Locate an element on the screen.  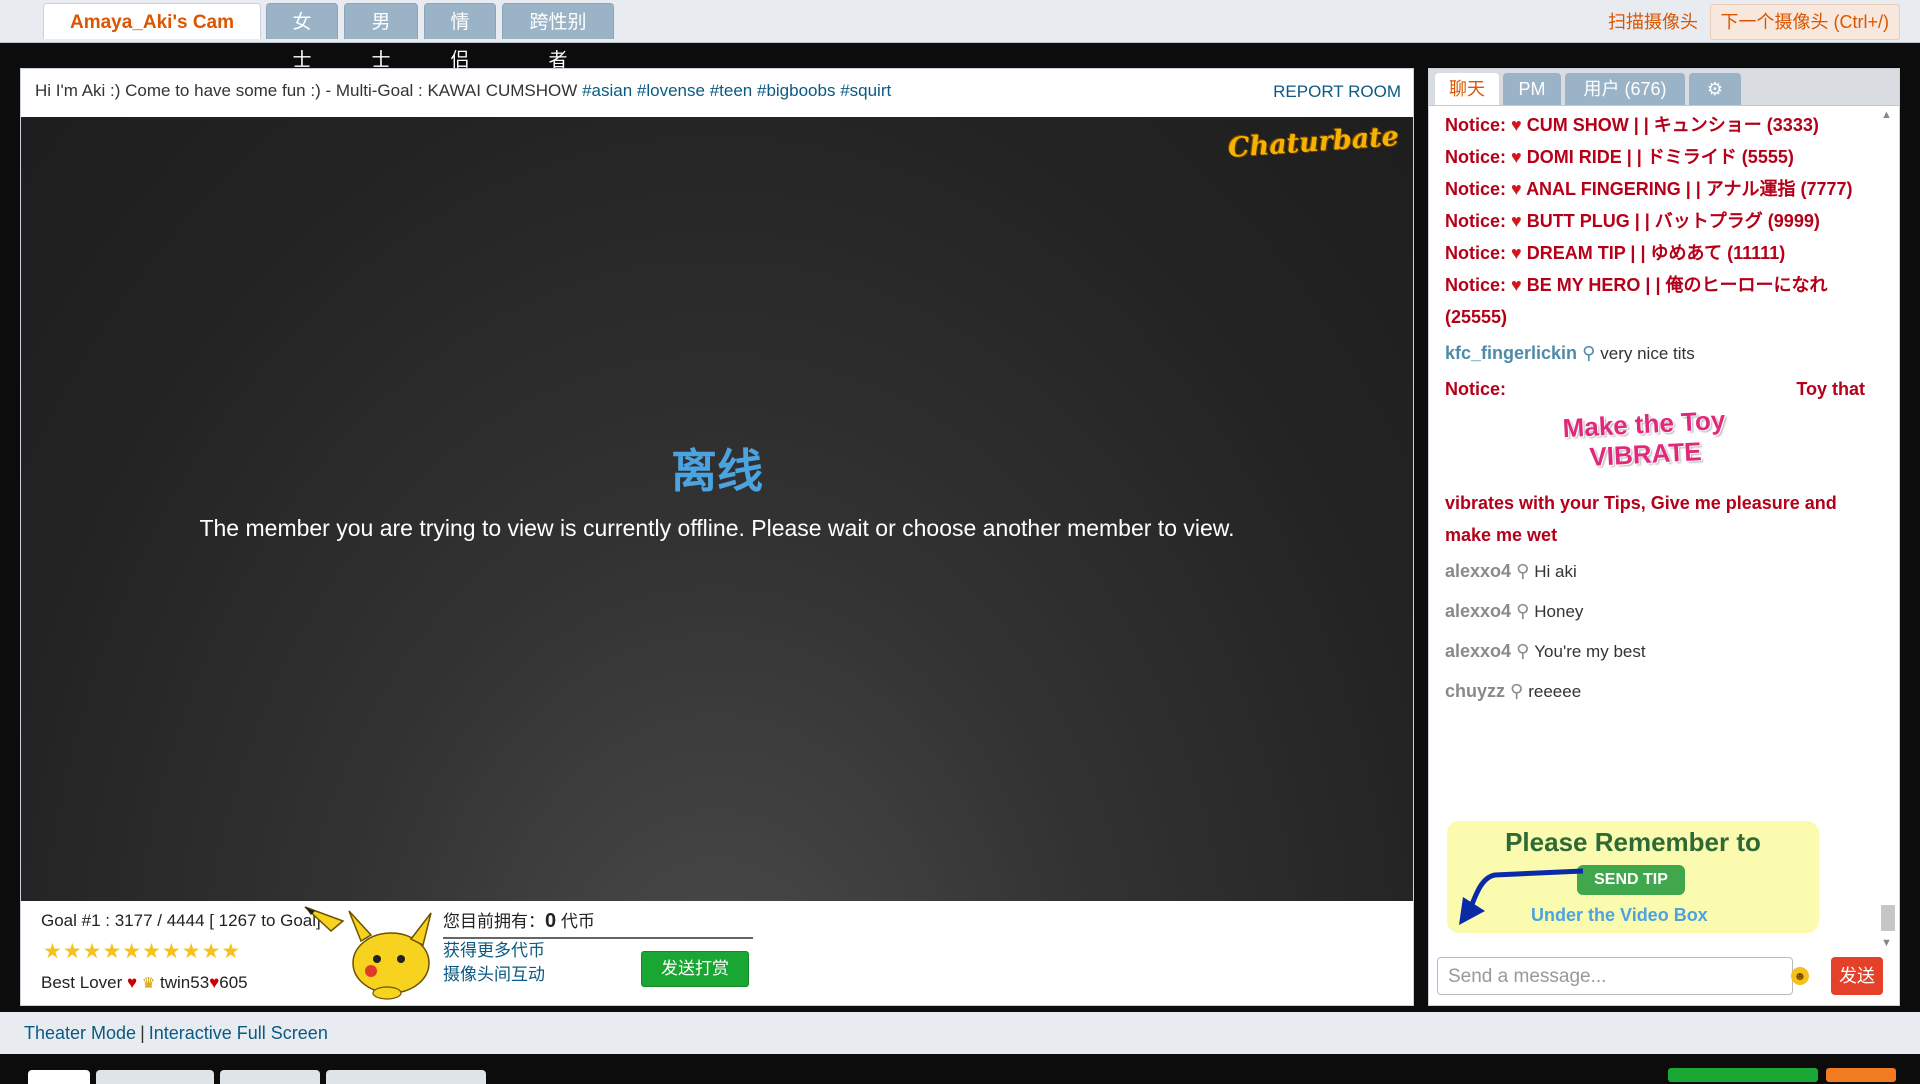
send-tip-button: 发送打赏 is located at coordinates (695, 969).